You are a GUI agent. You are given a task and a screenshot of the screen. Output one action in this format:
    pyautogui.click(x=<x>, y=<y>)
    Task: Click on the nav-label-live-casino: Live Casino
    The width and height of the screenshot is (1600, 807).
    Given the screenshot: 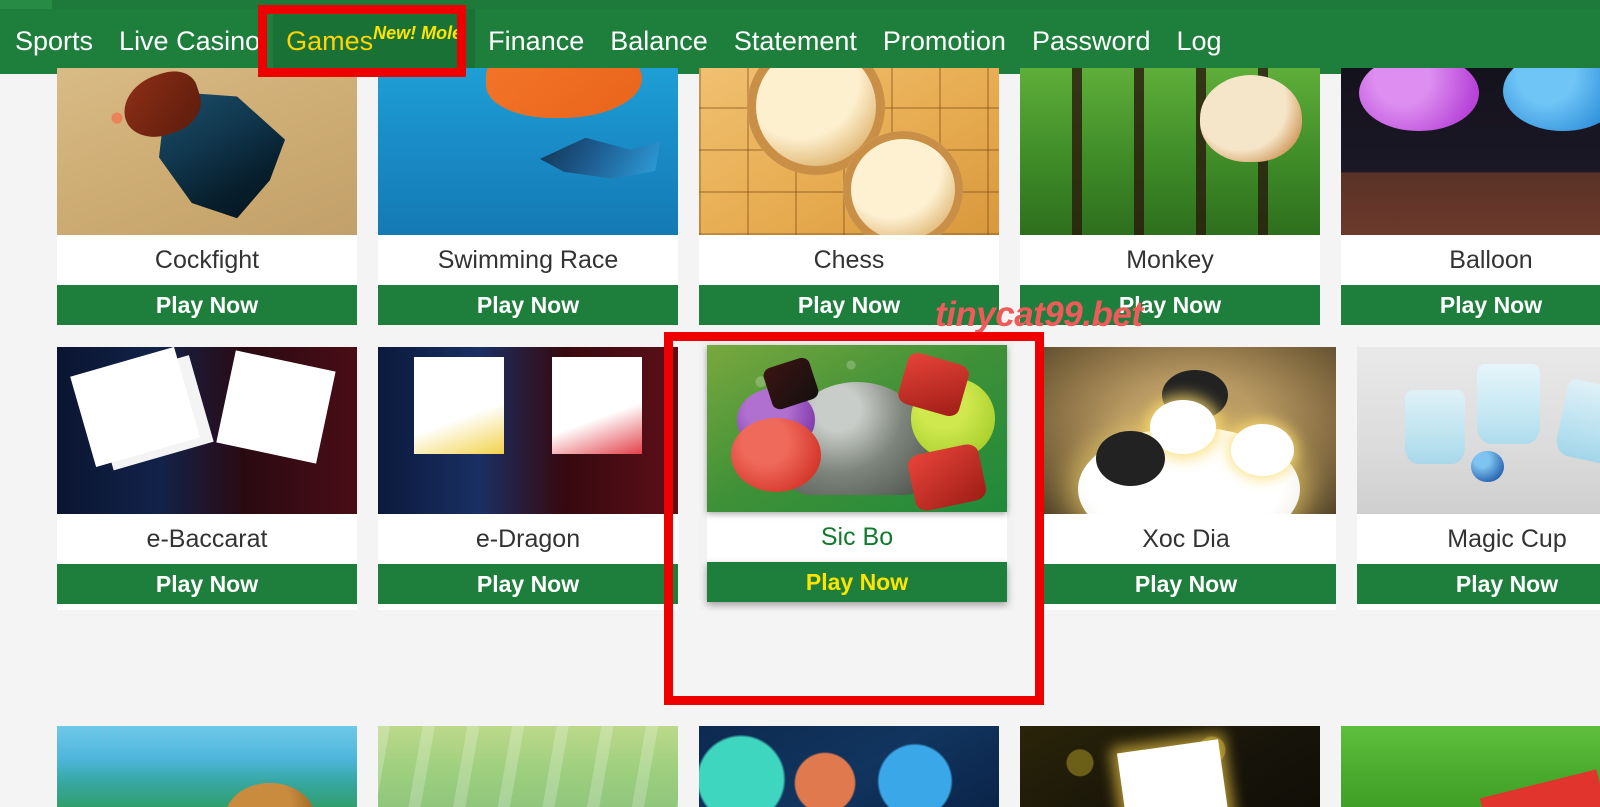 What is the action you would take?
    pyautogui.click(x=190, y=41)
    